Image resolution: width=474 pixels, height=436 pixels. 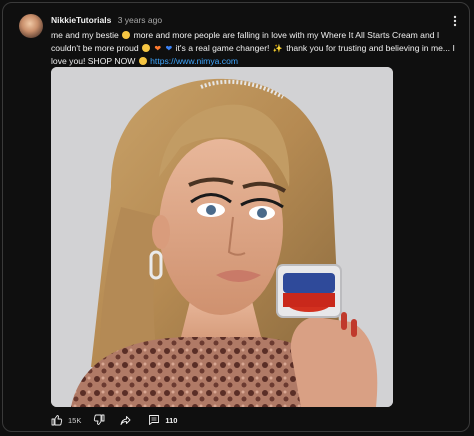 I want to click on comment-icon, so click(x=154, y=420).